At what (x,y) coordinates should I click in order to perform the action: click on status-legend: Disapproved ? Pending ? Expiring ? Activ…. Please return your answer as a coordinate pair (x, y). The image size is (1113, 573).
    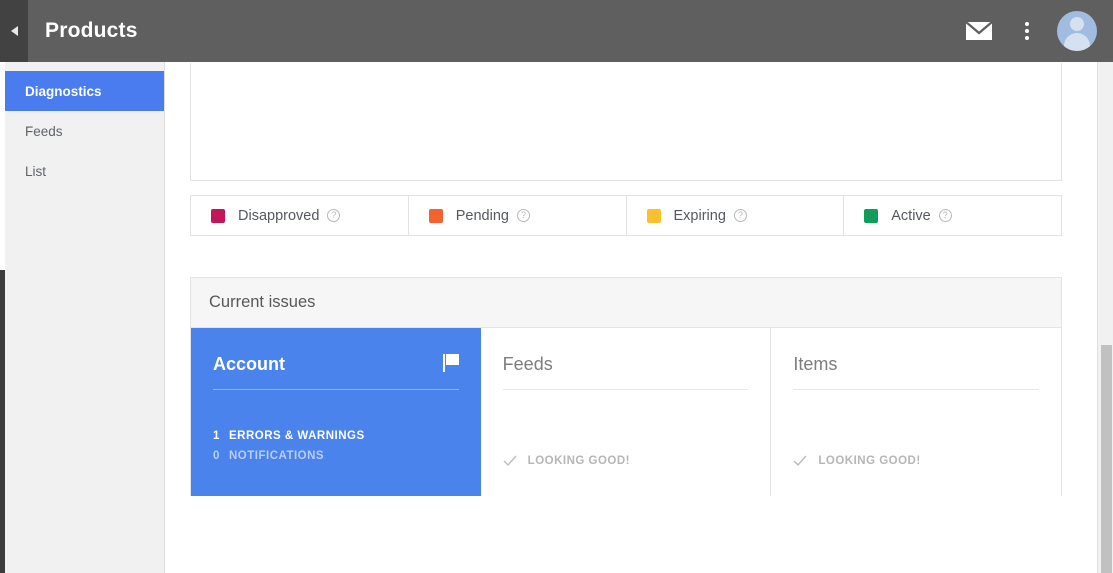
    Looking at the image, I should click on (626, 215).